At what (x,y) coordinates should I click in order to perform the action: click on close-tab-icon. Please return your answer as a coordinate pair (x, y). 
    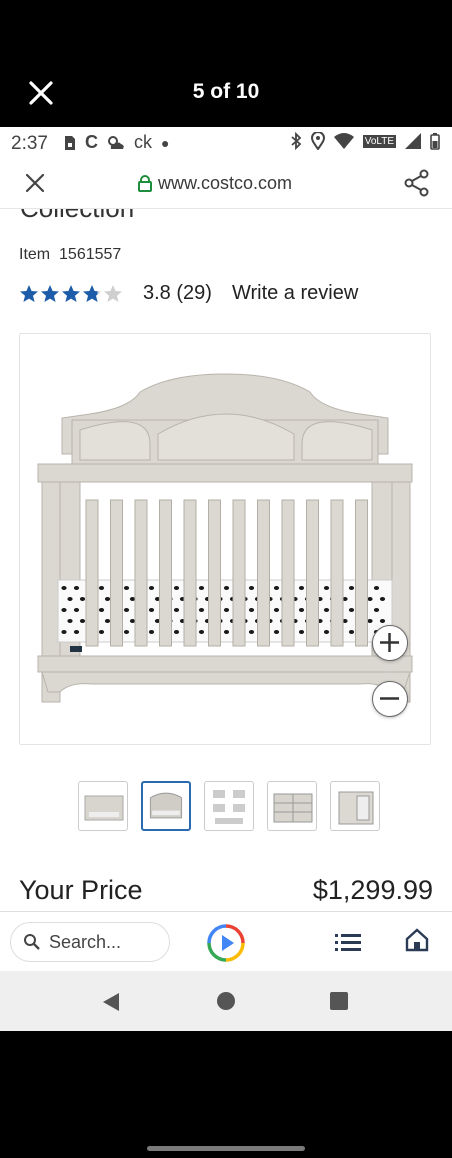
    Looking at the image, I should click on (35, 183).